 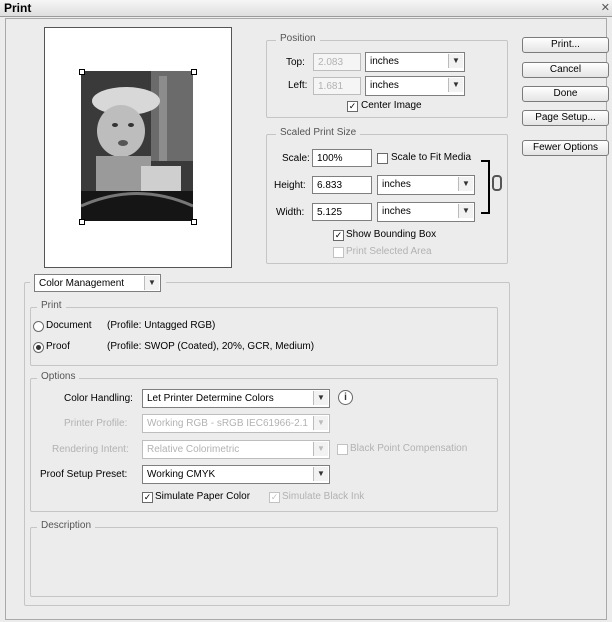 I want to click on rendering-intent-select: Relative Colorimetric ▼, so click(x=236, y=449).